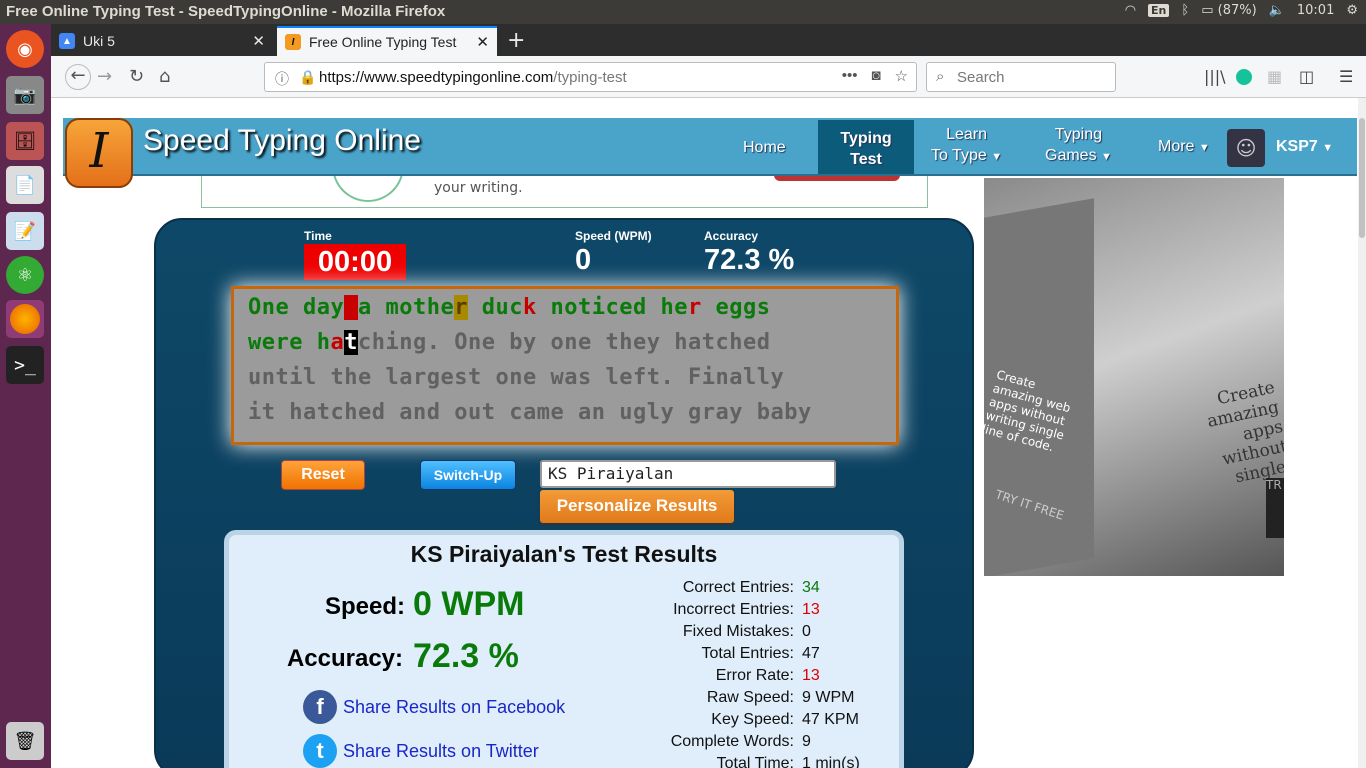 The width and height of the screenshot is (1366, 768). I want to click on nav-learn-to-type: Learn To Type ▼, so click(966, 146).